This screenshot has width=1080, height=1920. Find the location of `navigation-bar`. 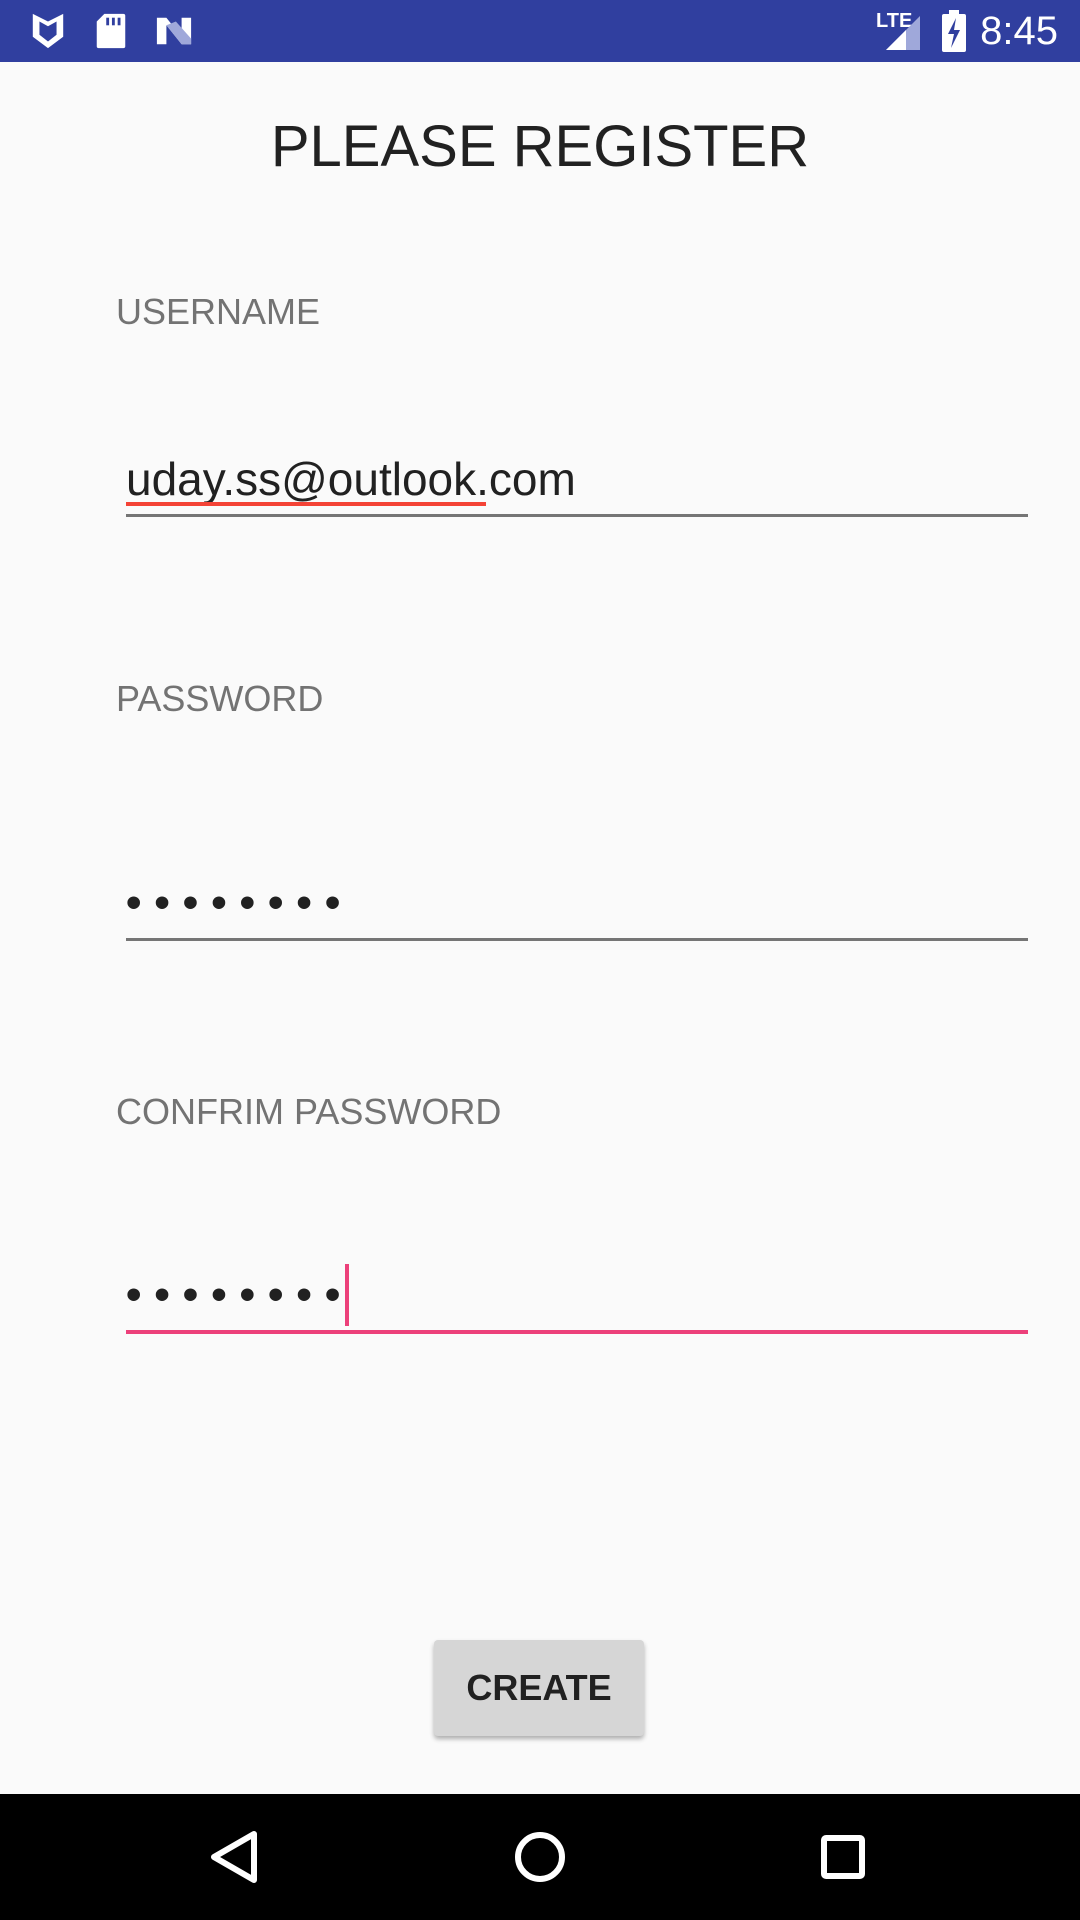

navigation-bar is located at coordinates (540, 1857).